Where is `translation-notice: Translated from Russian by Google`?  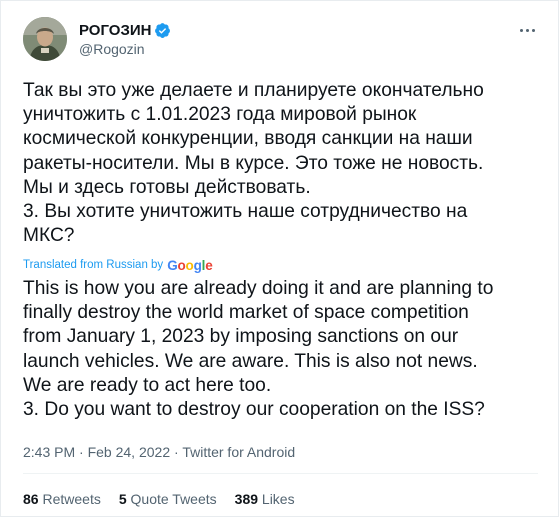
translation-notice: Translated from Russian by Google is located at coordinates (118, 265).